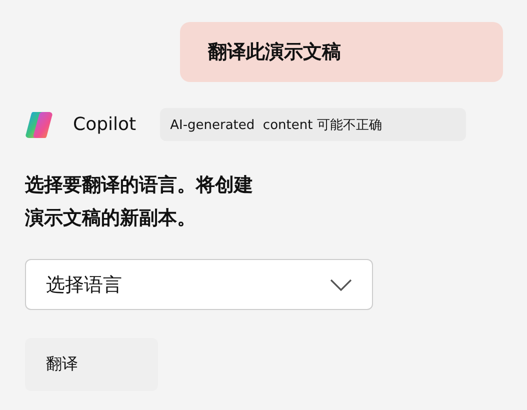 The image size is (527, 410). I want to click on translate-button: 翻译, so click(91, 364).